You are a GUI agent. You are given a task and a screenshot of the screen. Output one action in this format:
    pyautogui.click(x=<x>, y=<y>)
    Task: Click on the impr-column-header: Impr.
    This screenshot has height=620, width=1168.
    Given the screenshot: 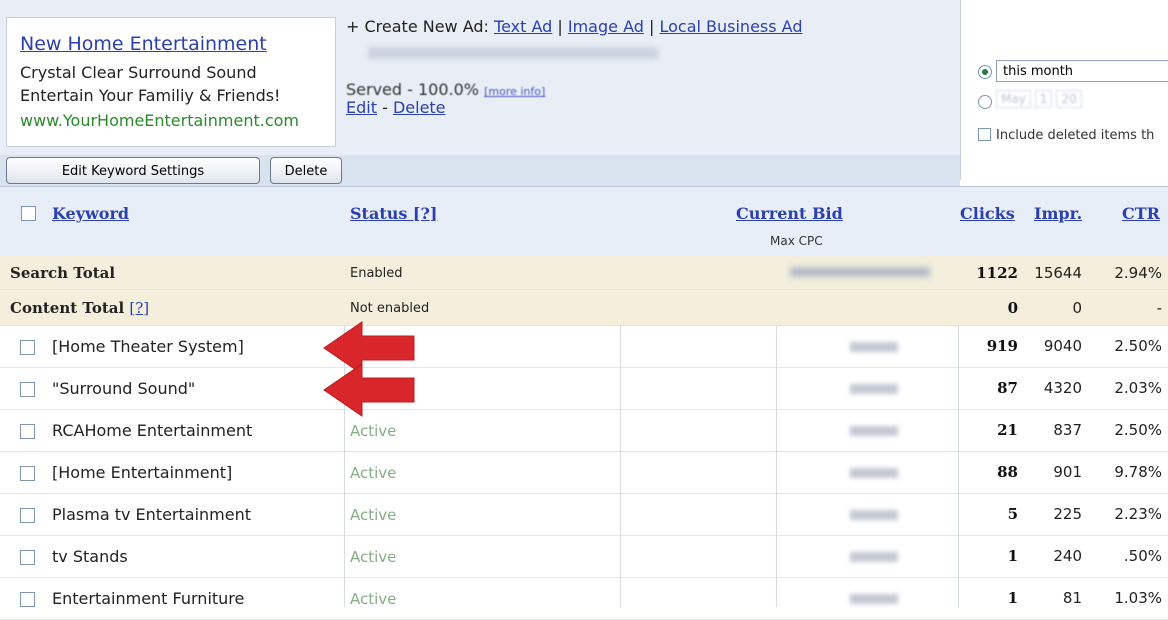 What is the action you would take?
    pyautogui.click(x=1058, y=213)
    